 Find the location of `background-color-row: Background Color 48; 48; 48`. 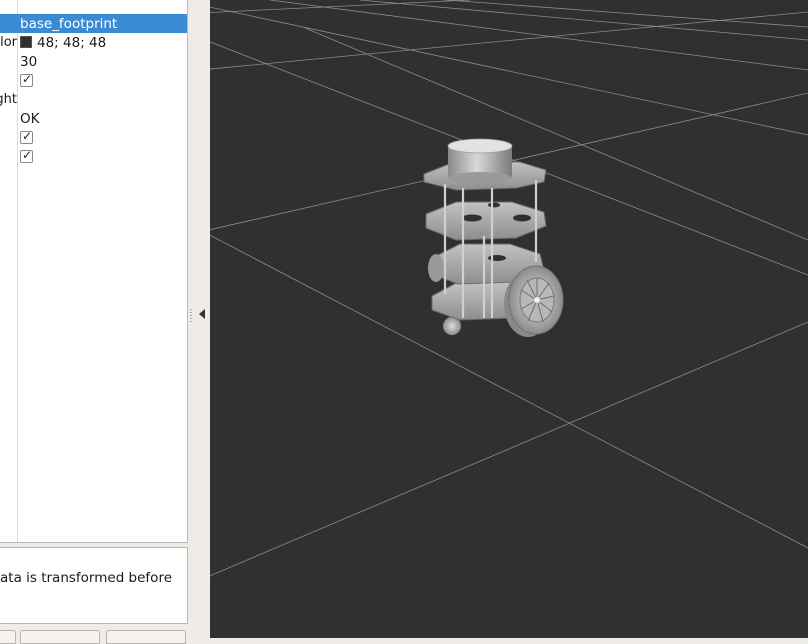

background-color-row: Background Color 48; 48; 48 is located at coordinates (93, 42).